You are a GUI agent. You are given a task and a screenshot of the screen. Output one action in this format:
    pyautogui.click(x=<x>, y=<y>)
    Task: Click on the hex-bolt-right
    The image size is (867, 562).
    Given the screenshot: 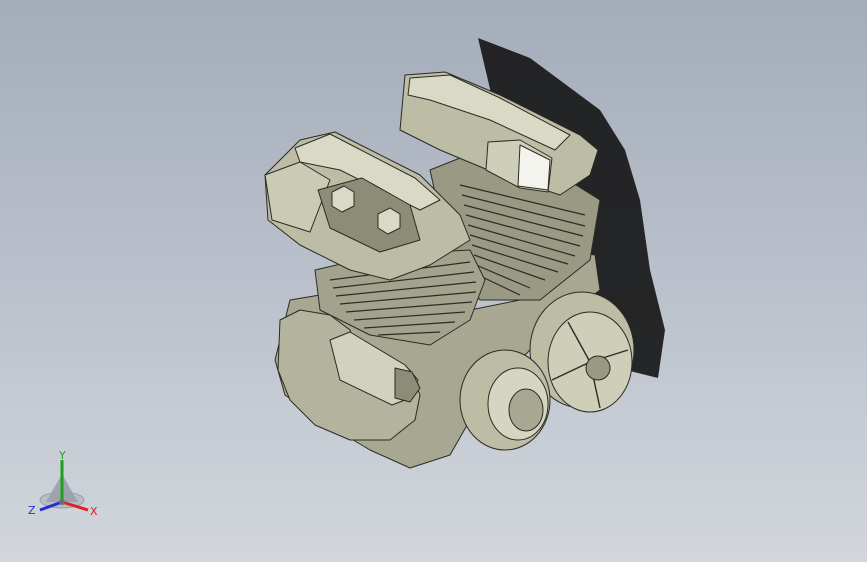 What is the action you would take?
    pyautogui.click(x=389, y=221)
    